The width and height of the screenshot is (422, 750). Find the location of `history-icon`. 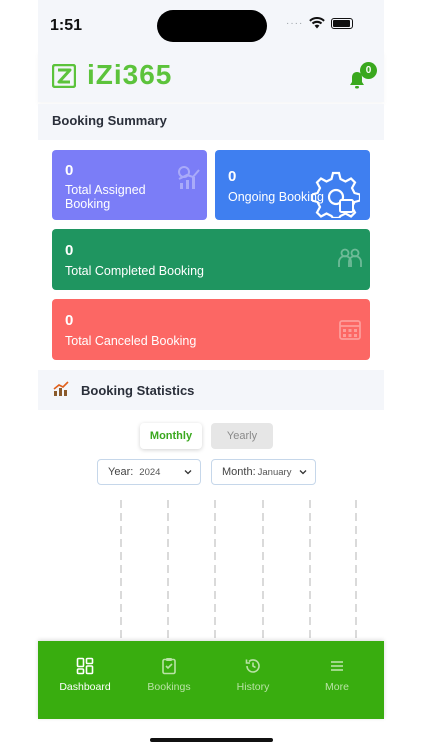

history-icon is located at coordinates (252, 666).